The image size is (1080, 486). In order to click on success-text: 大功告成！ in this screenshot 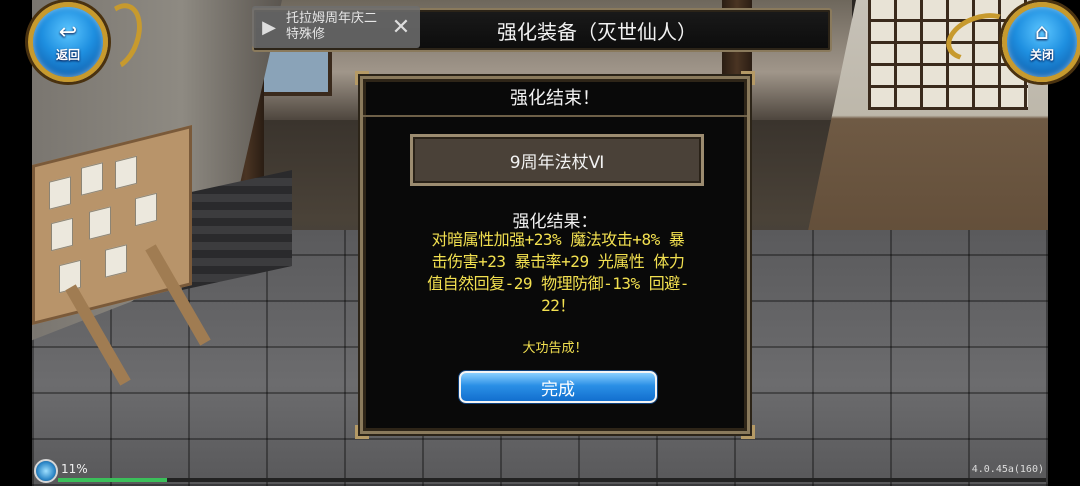, I will do `click(555, 348)`.